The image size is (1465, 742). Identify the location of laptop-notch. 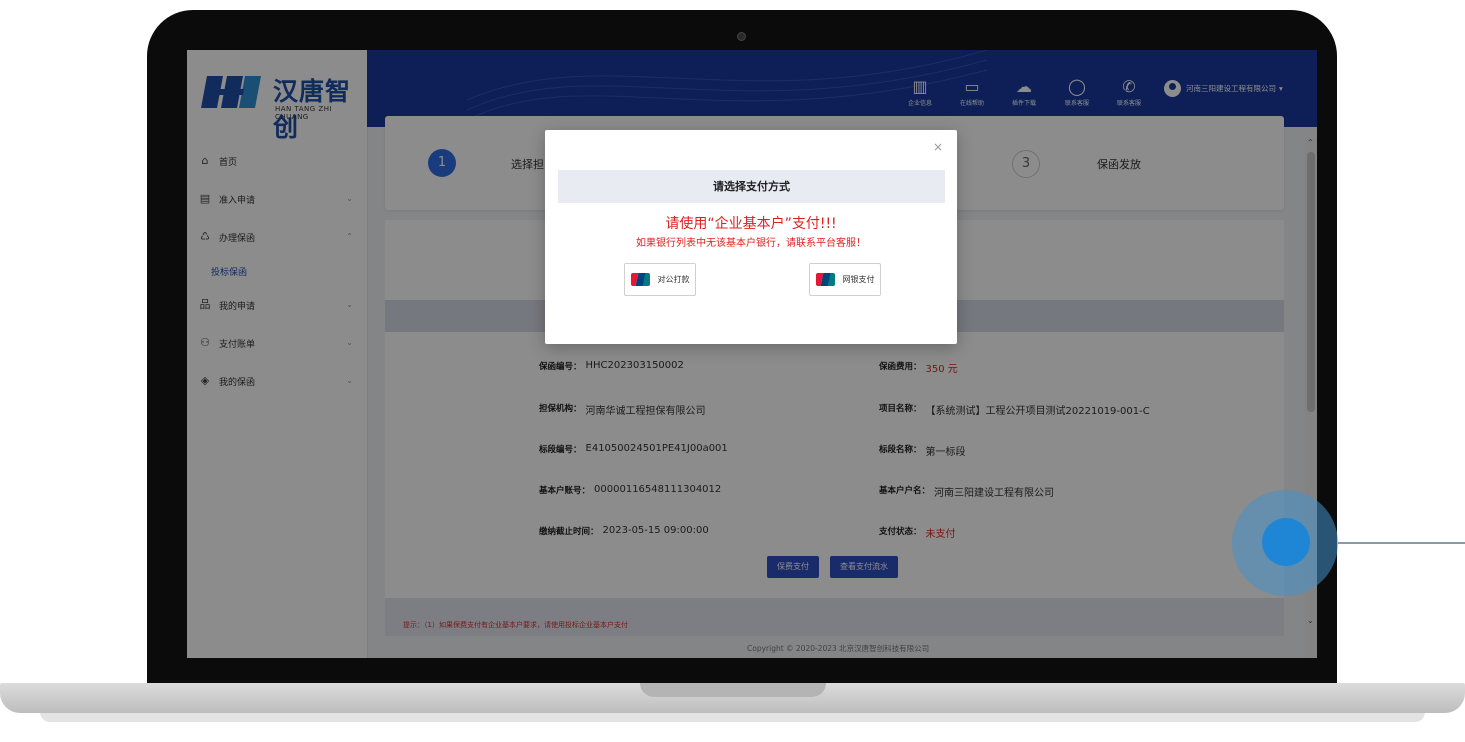
(733, 690).